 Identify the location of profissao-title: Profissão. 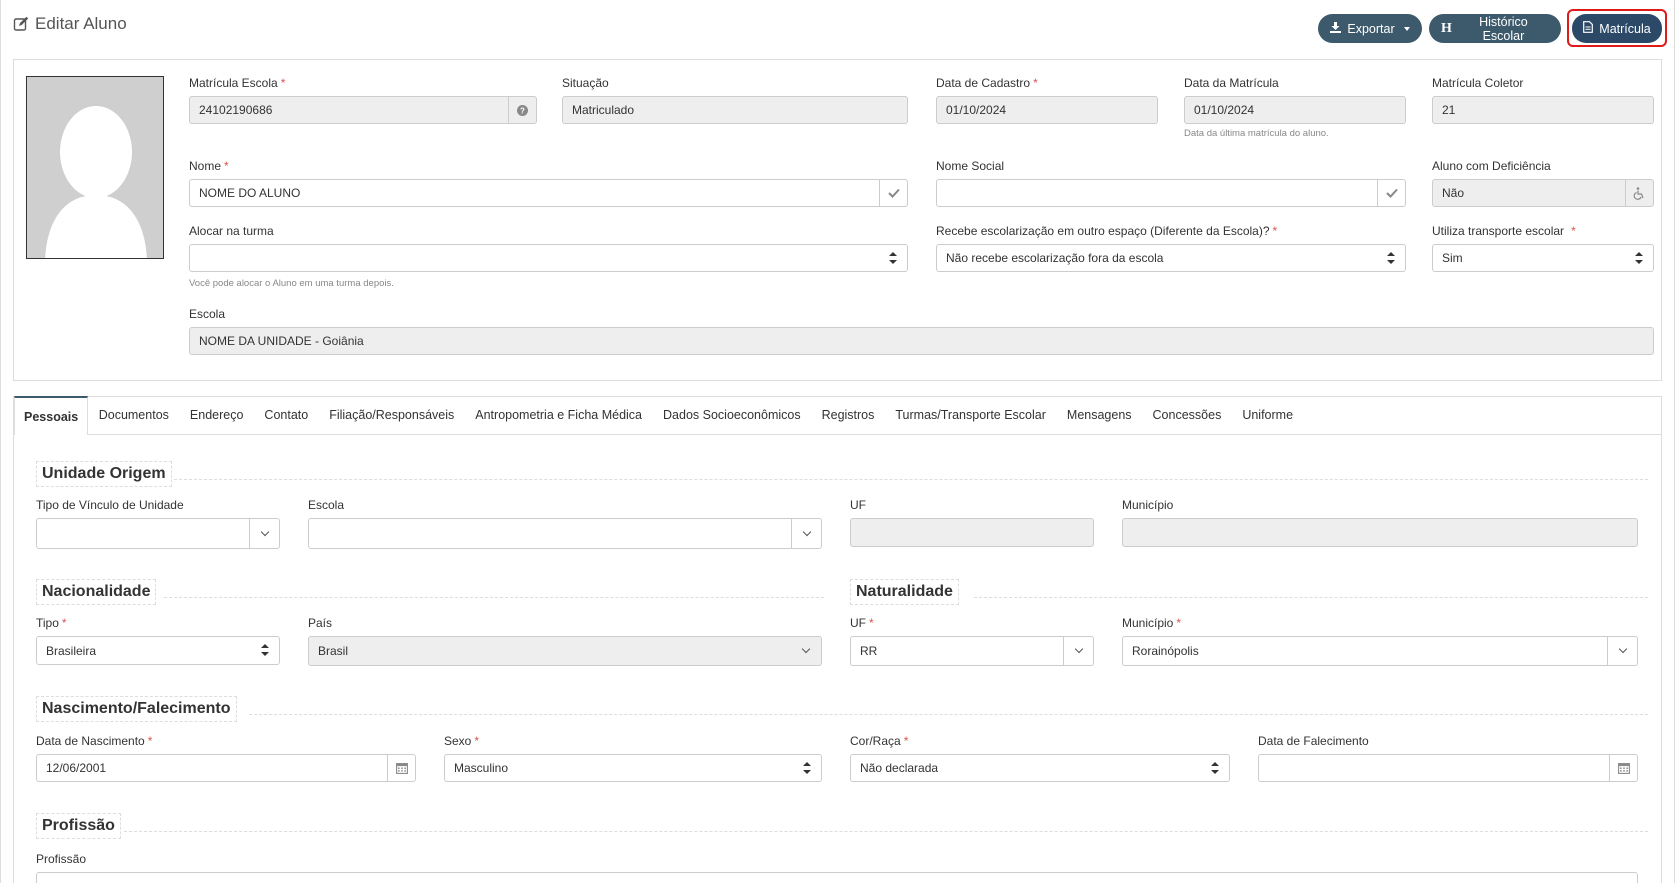
(78, 826).